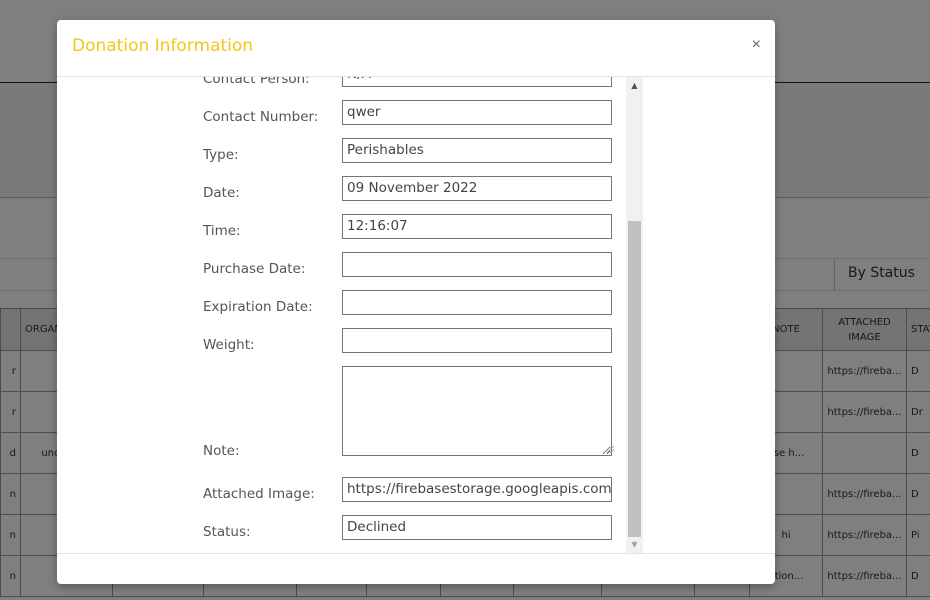 This screenshot has height=600, width=930. Describe the element at coordinates (756, 45) in the screenshot. I see `close-icon: ×` at that location.